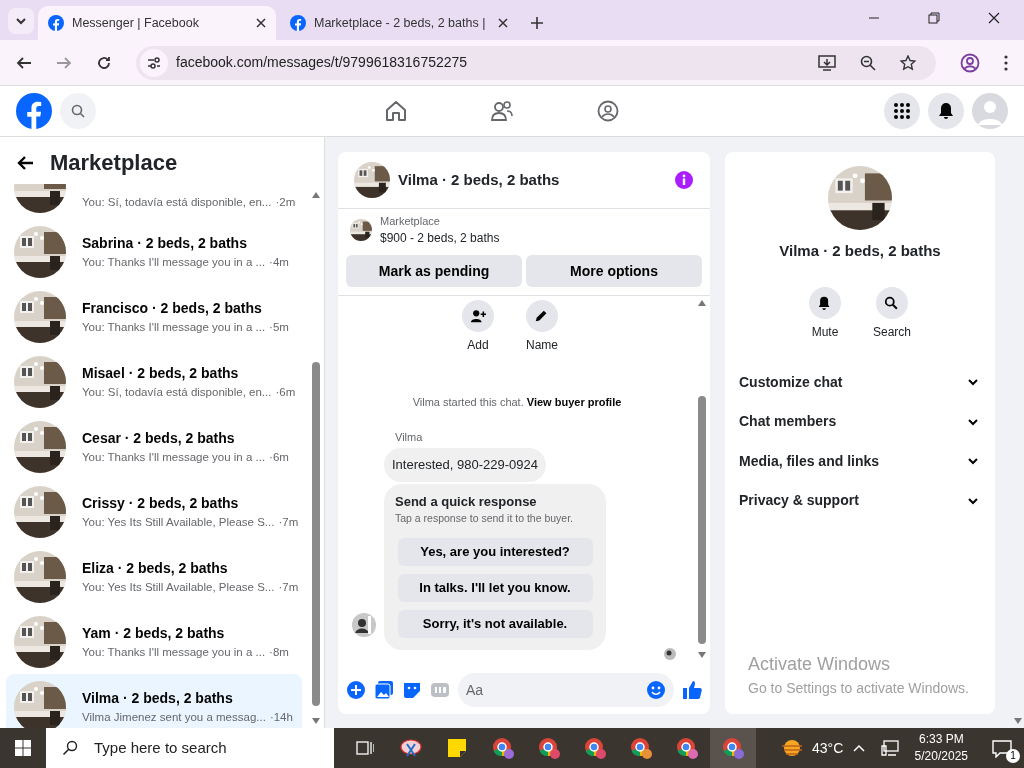  What do you see at coordinates (155, 568) in the screenshot?
I see `conversation-name: Eliza · 2 beds, 2 baths` at bounding box center [155, 568].